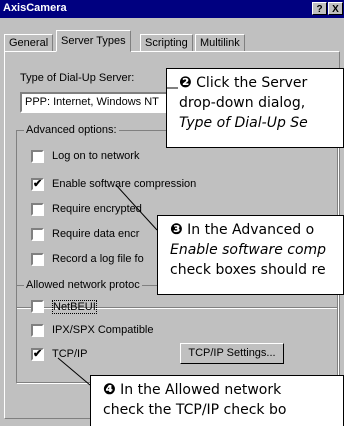 The image size is (344, 426). What do you see at coordinates (93, 41) in the screenshot?
I see `tab-server-types: Server Types` at bounding box center [93, 41].